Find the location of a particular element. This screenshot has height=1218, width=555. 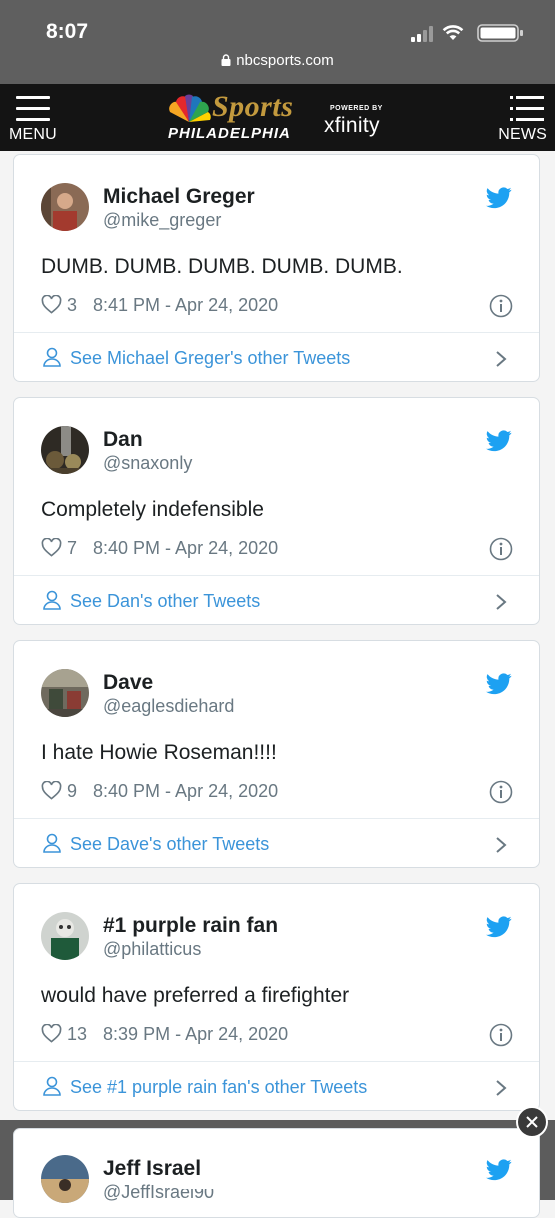

tweet-card-partial: Jeff Israel @JeffIsrael90 is located at coordinates (276, 1173).